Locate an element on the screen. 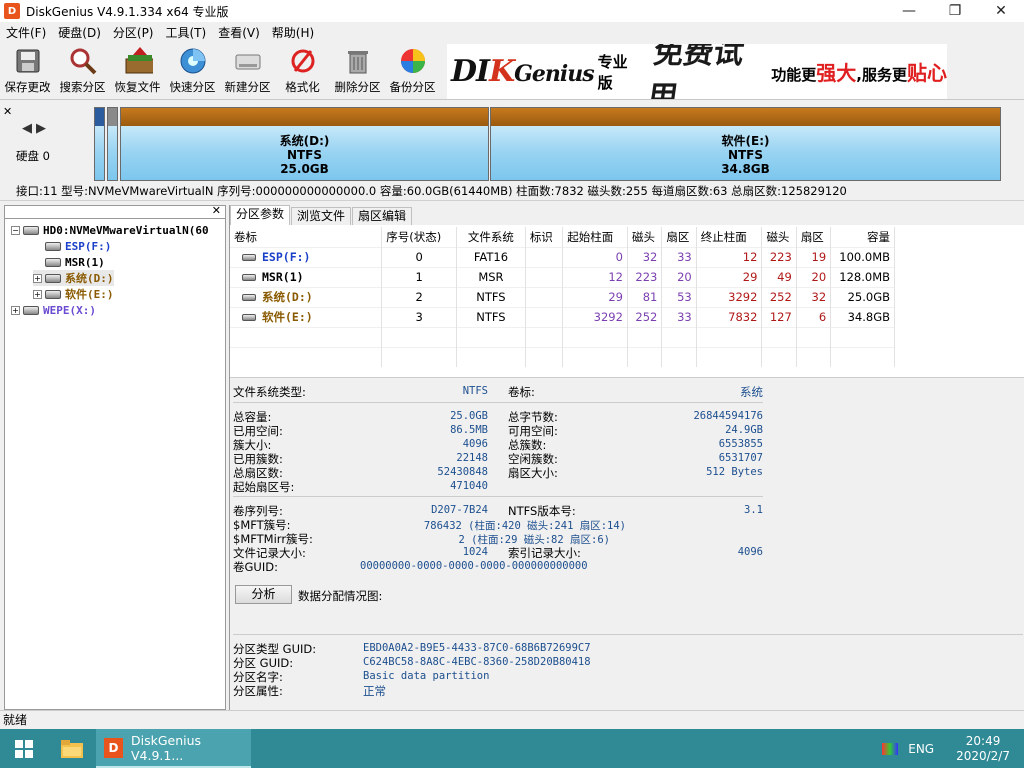  partition-block-software: 软件(E:) NTFS 34.8GB is located at coordinates (745, 144).